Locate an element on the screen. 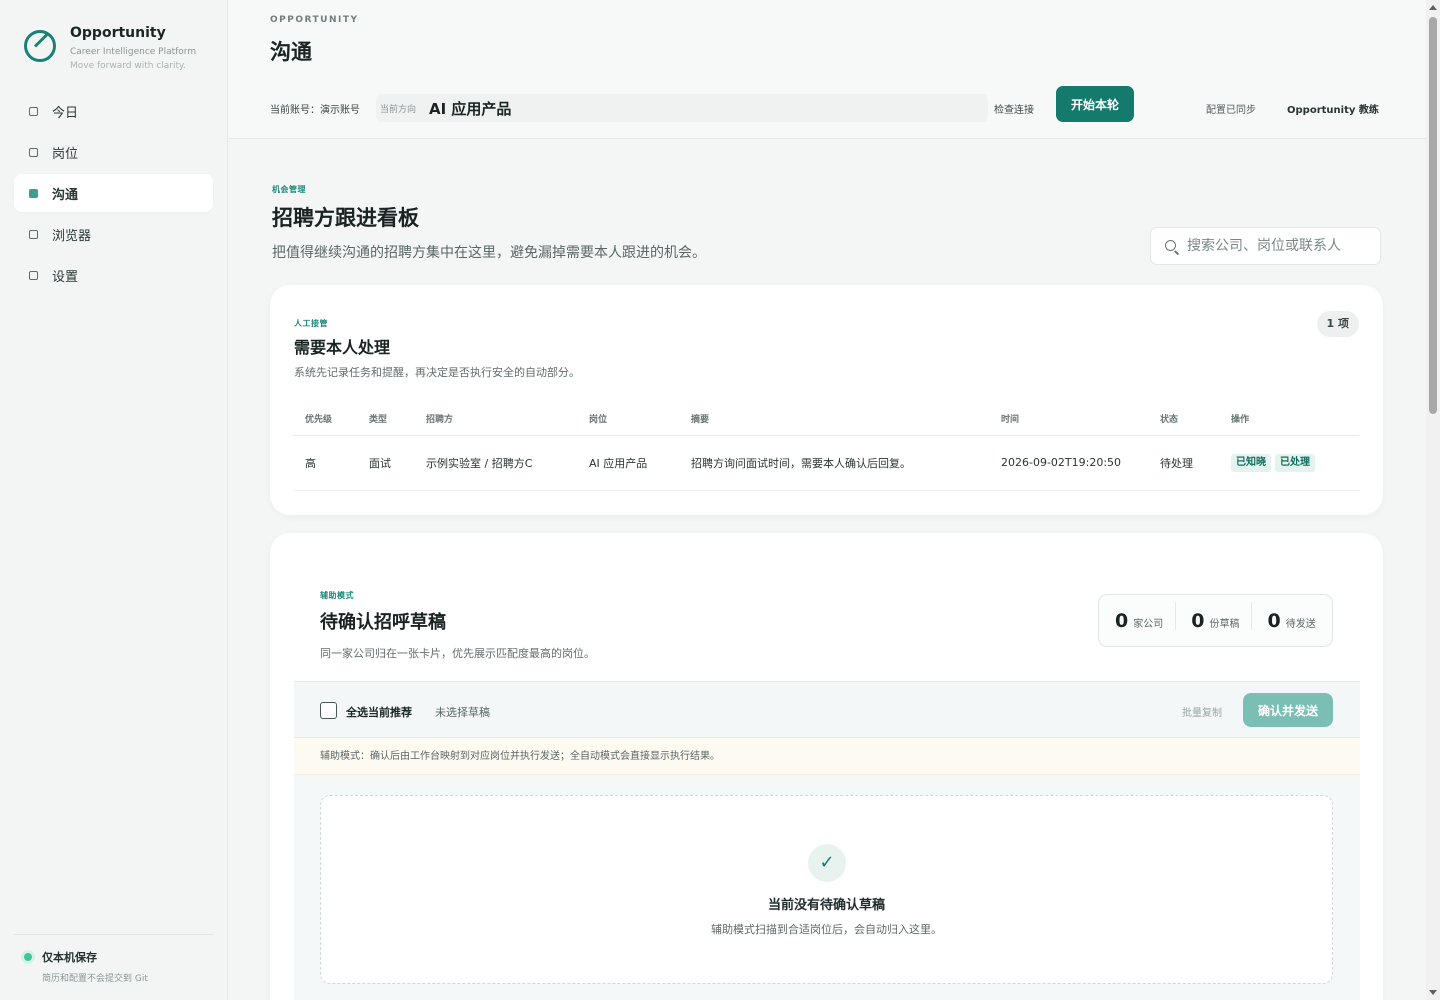 This screenshot has width=1440, height=1000. status-dot-icon is located at coordinates (28, 957).